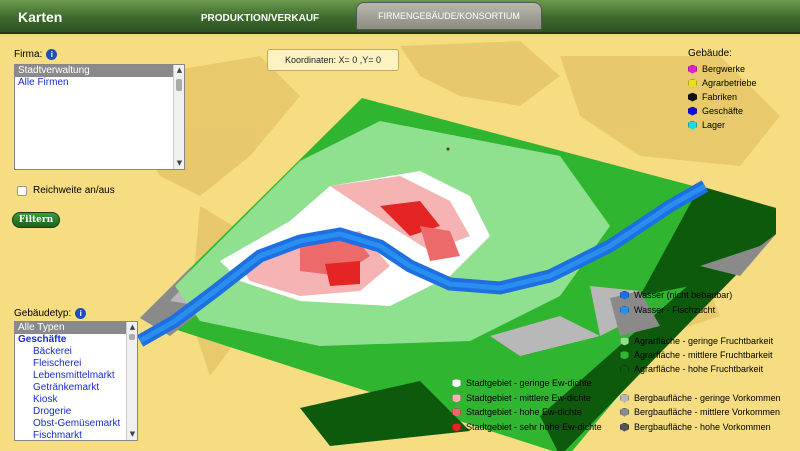 This screenshot has width=800, height=451. What do you see at coordinates (704, 341) in the screenshot?
I see `legend-label: Agrarfläche - geringe Fruchtbarkeit` at bounding box center [704, 341].